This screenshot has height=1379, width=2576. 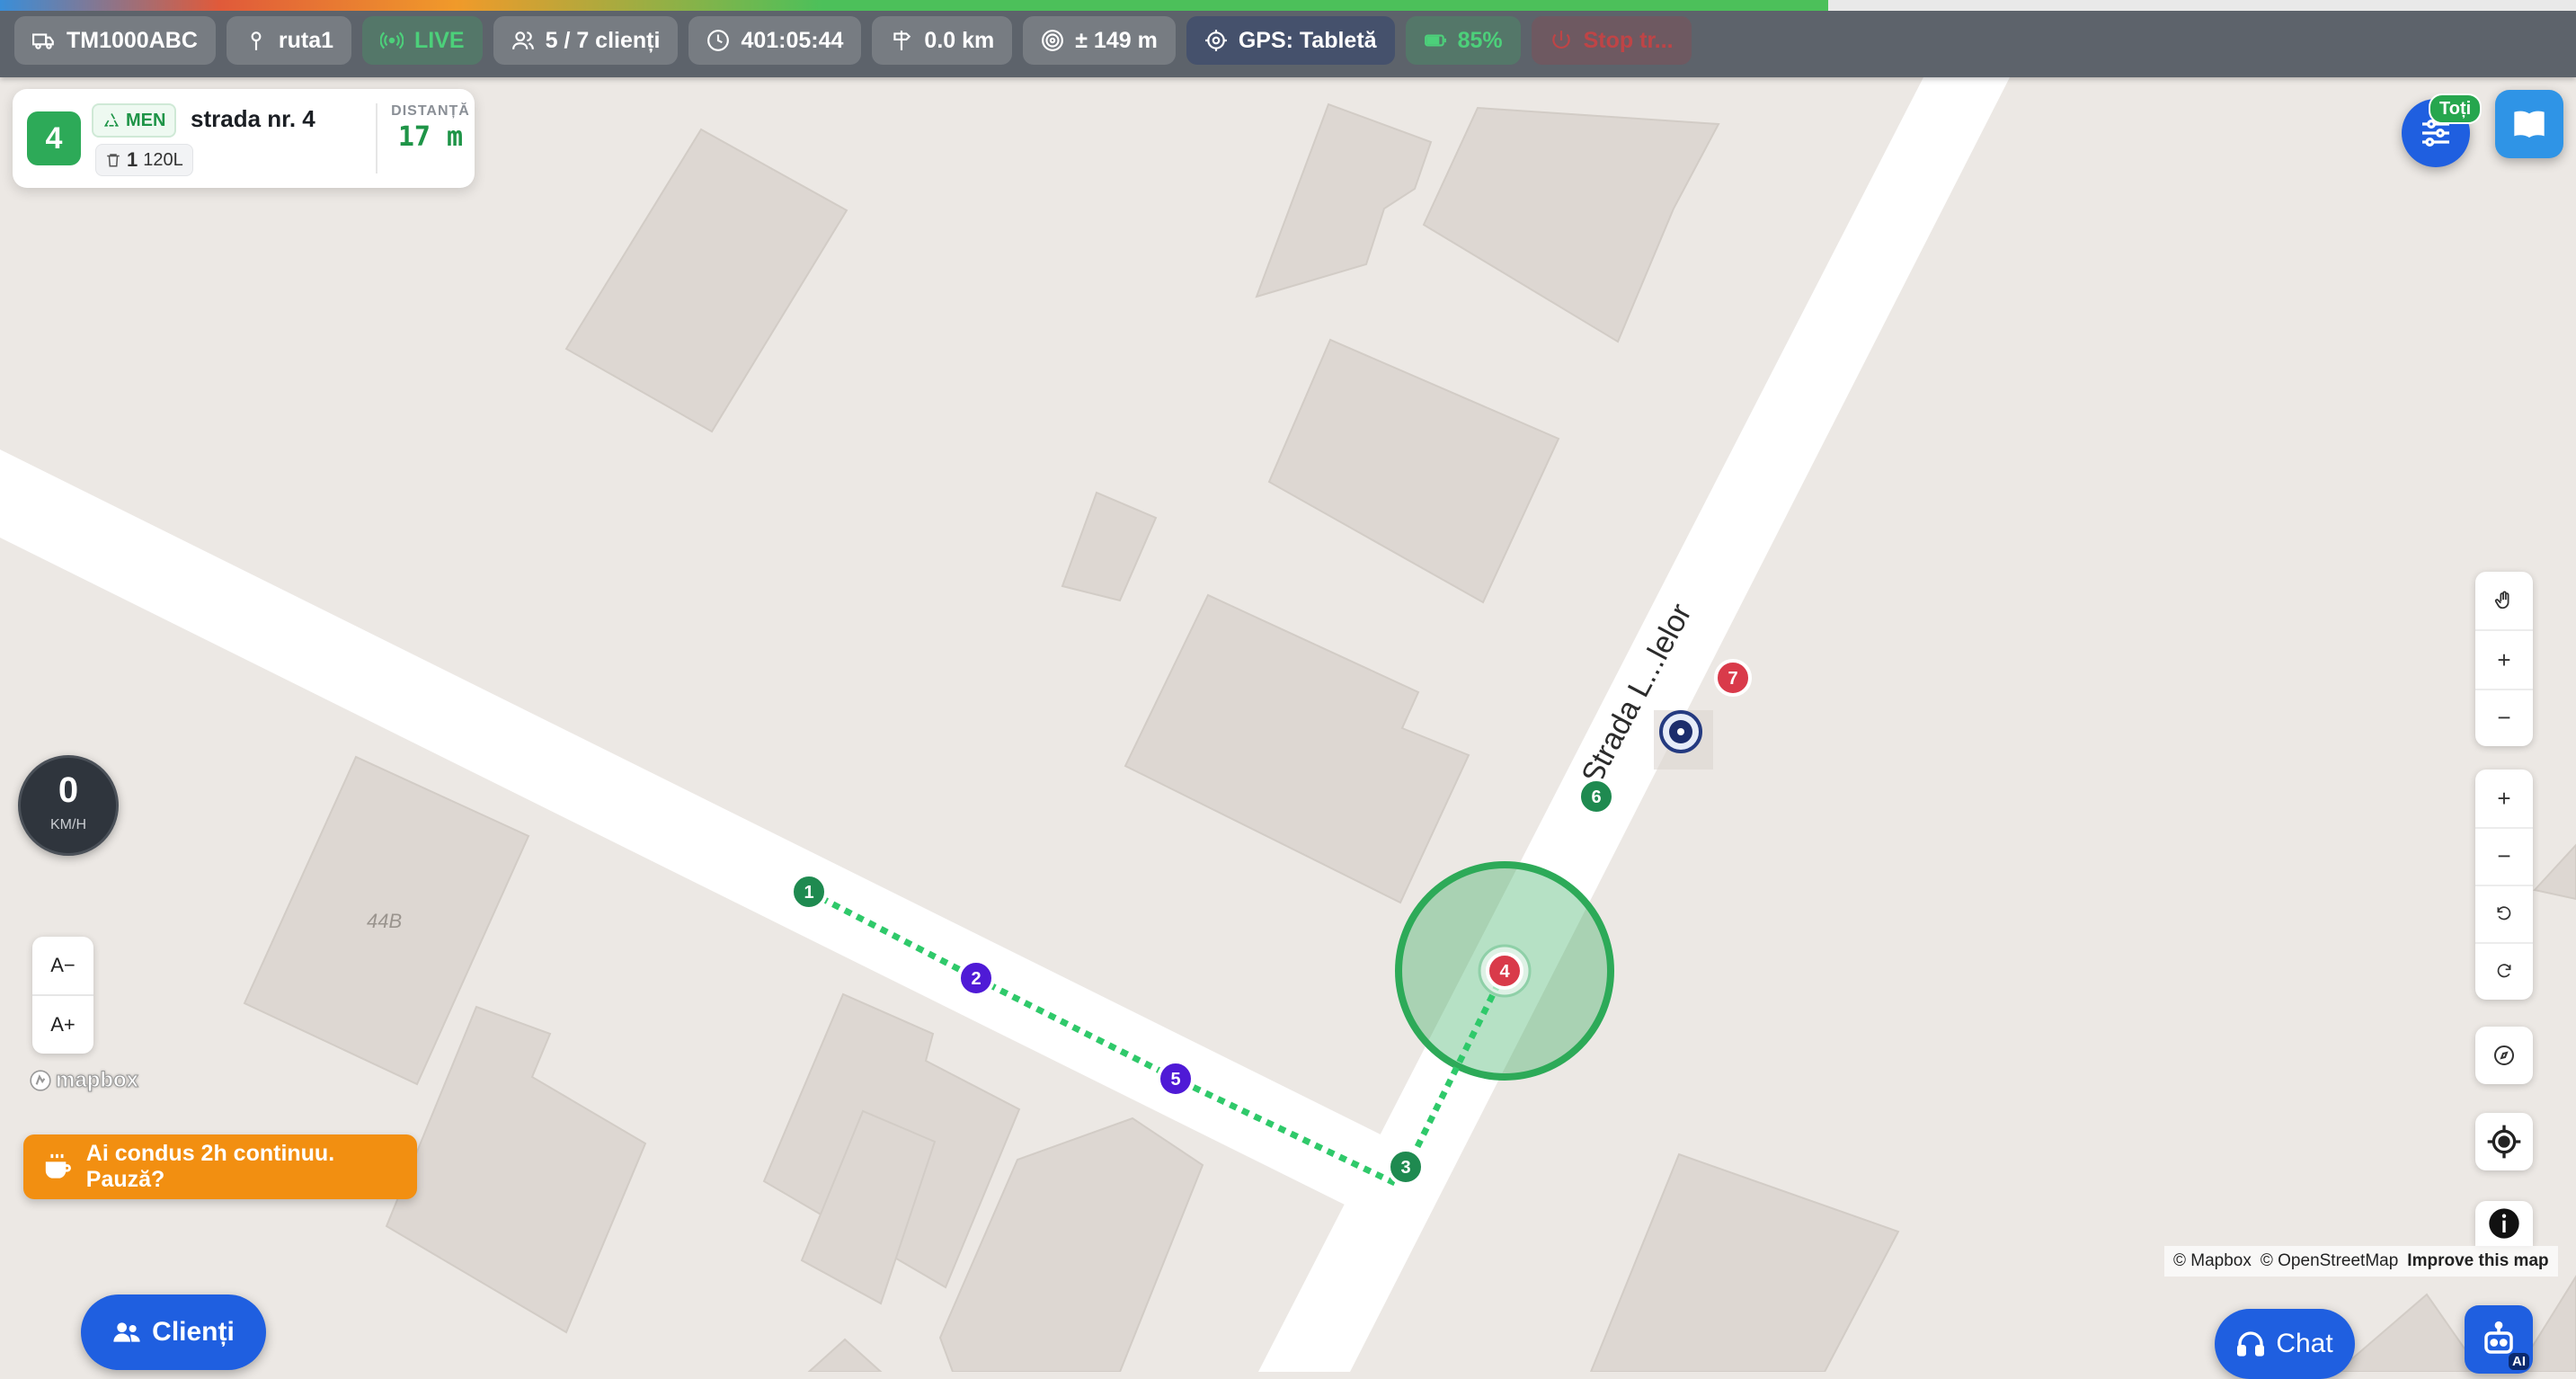 I want to click on font-increase-button: A+, so click(x=63, y=1025).